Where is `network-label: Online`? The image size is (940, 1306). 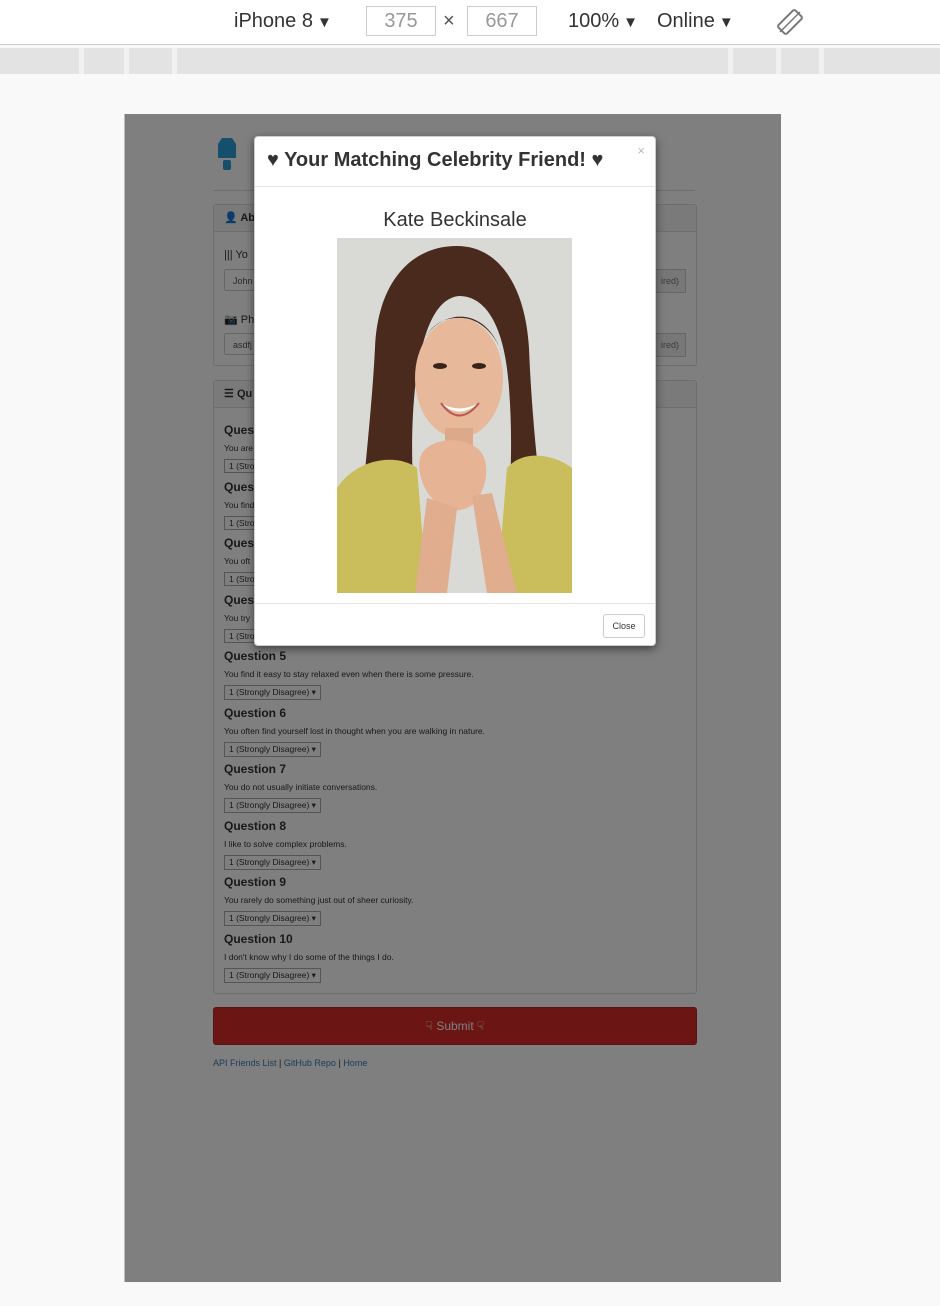 network-label: Online is located at coordinates (686, 21).